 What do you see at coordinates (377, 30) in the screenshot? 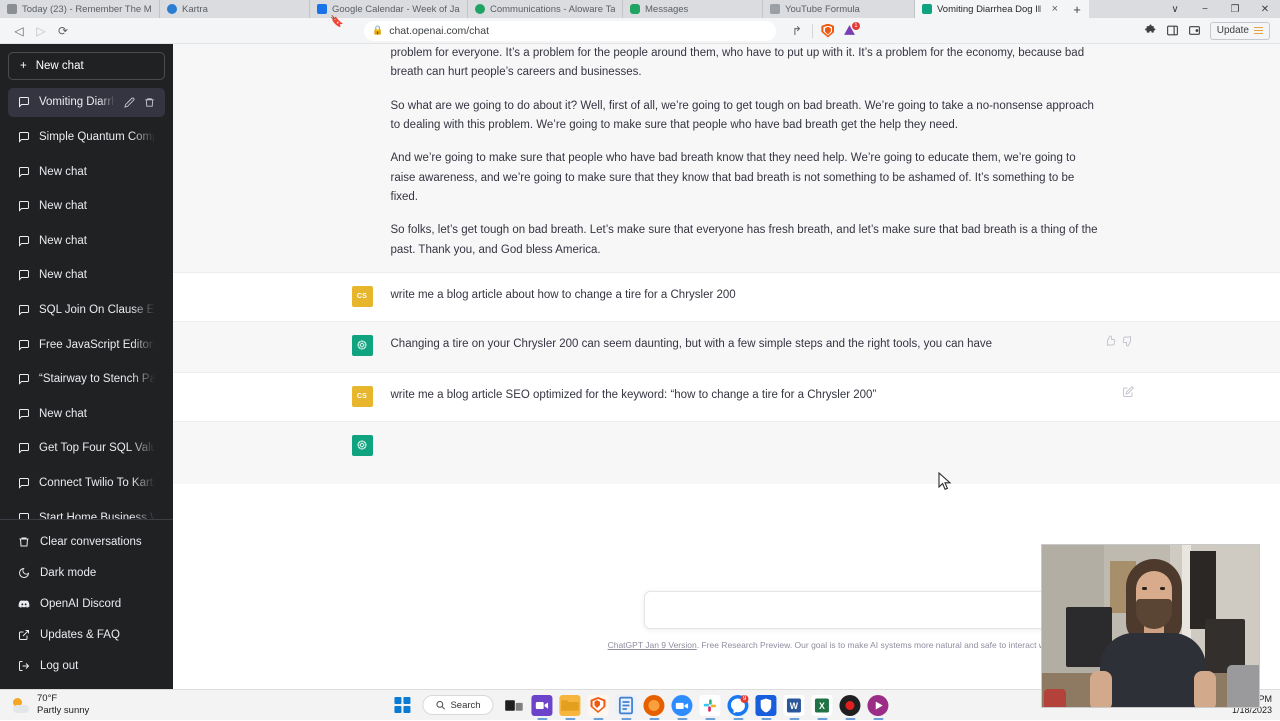
I see `lock-icon: 🔒` at bounding box center [377, 30].